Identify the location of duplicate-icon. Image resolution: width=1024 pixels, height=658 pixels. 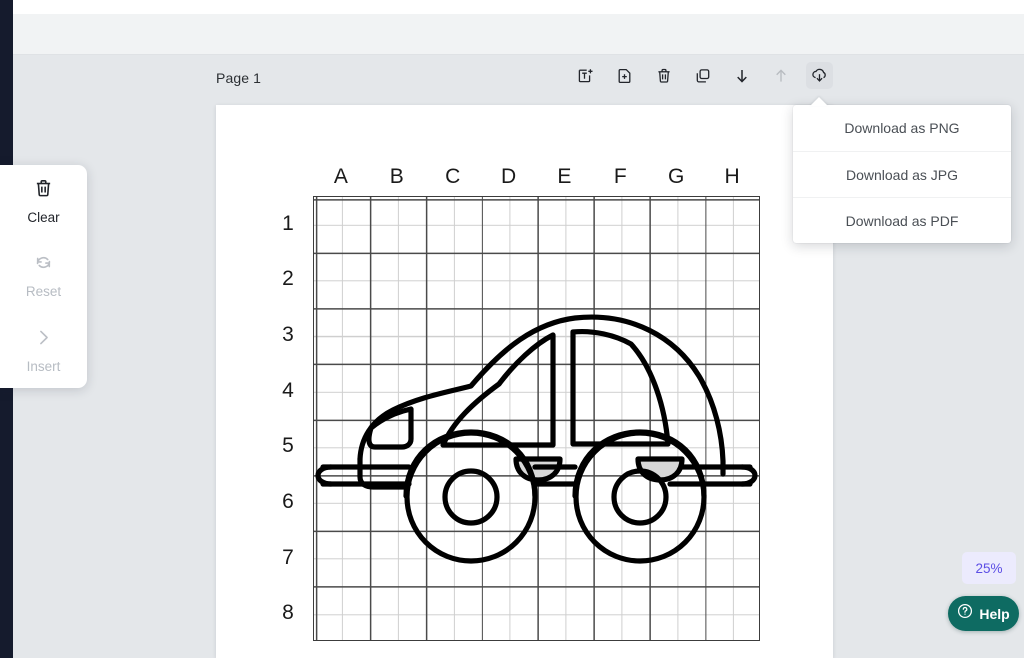
(703, 76).